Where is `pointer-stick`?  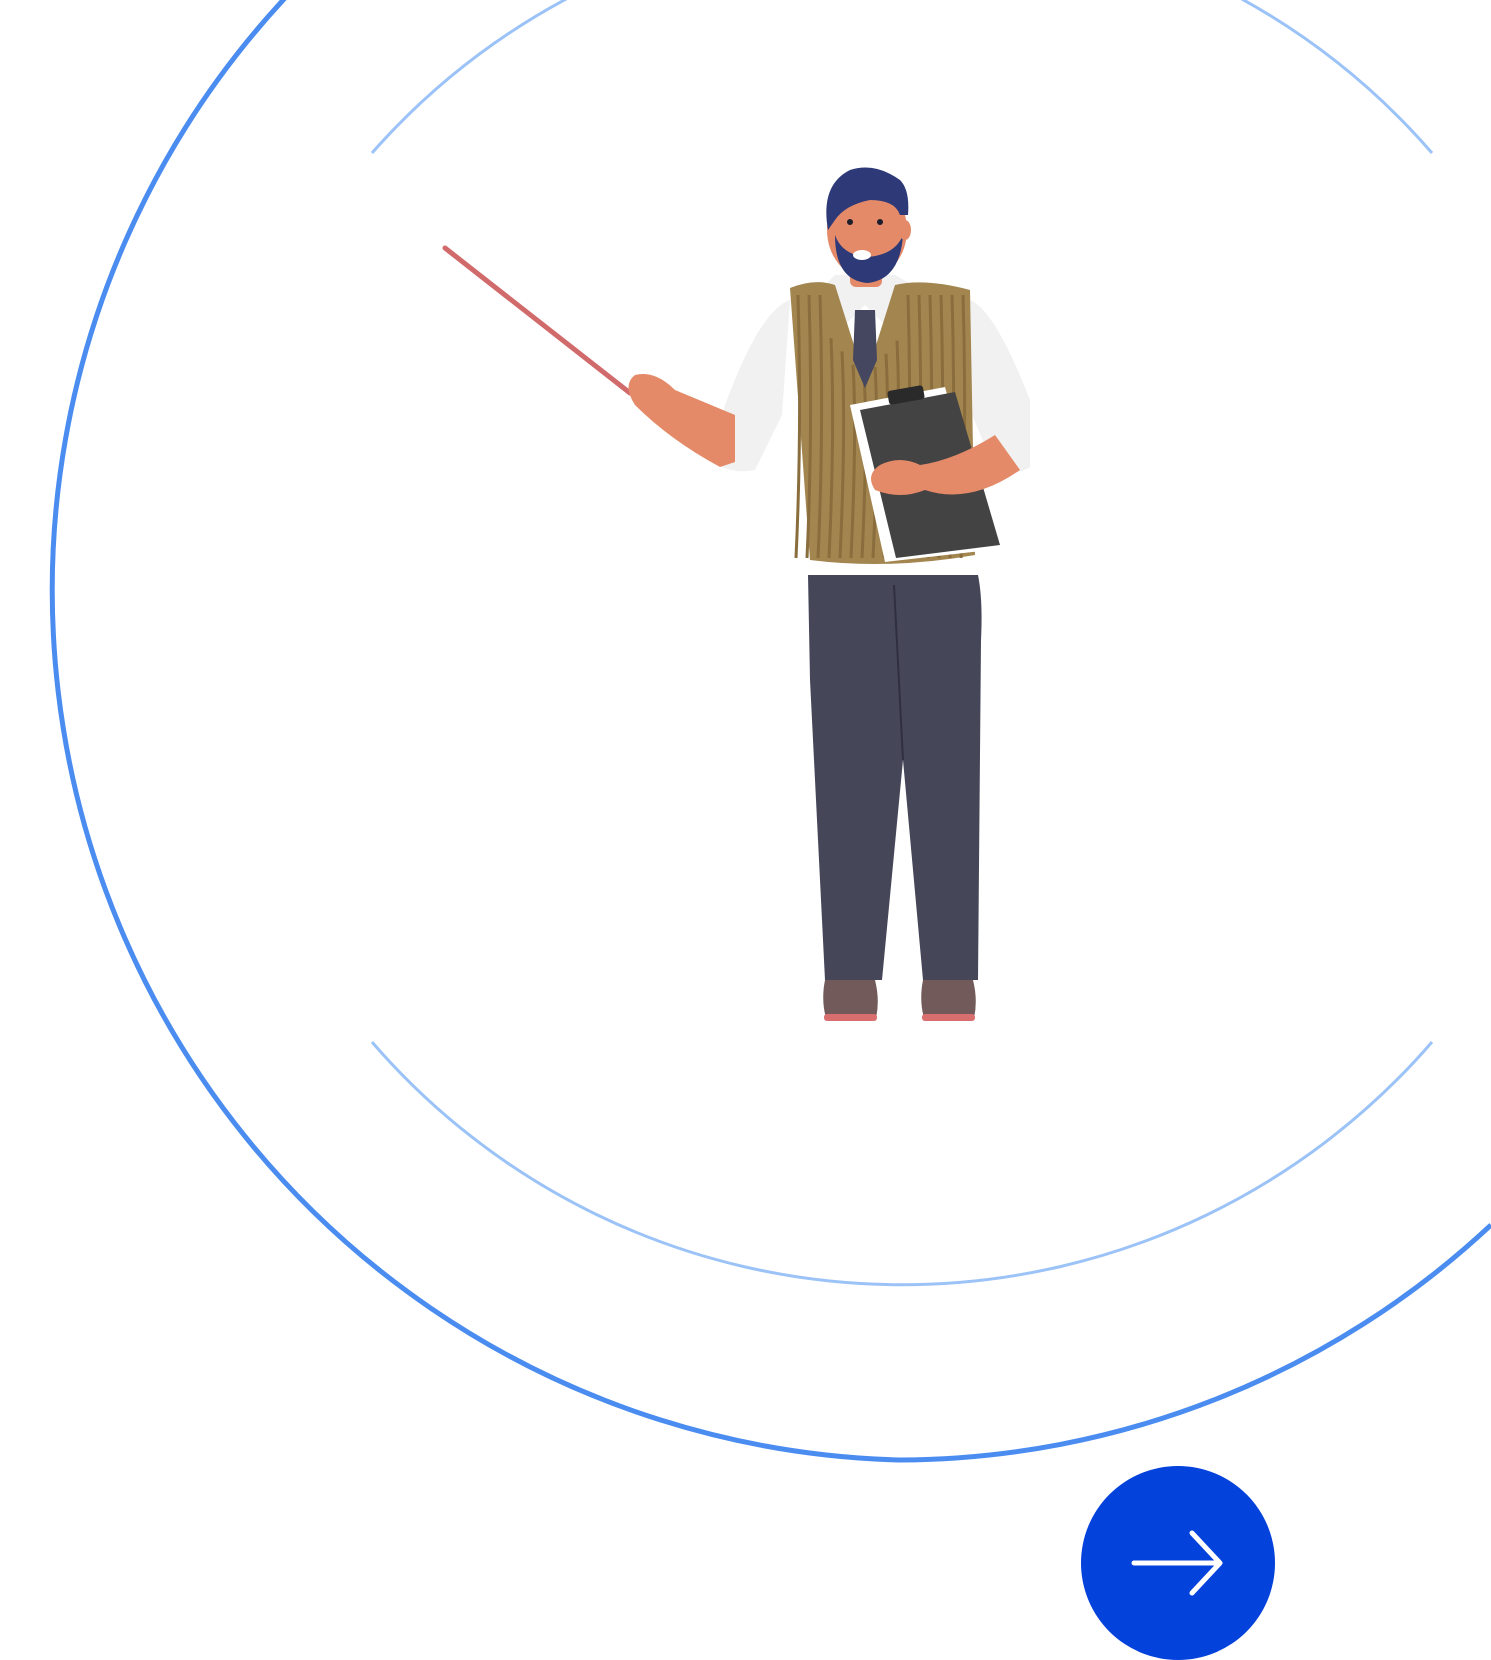 pointer-stick is located at coordinates (537, 320).